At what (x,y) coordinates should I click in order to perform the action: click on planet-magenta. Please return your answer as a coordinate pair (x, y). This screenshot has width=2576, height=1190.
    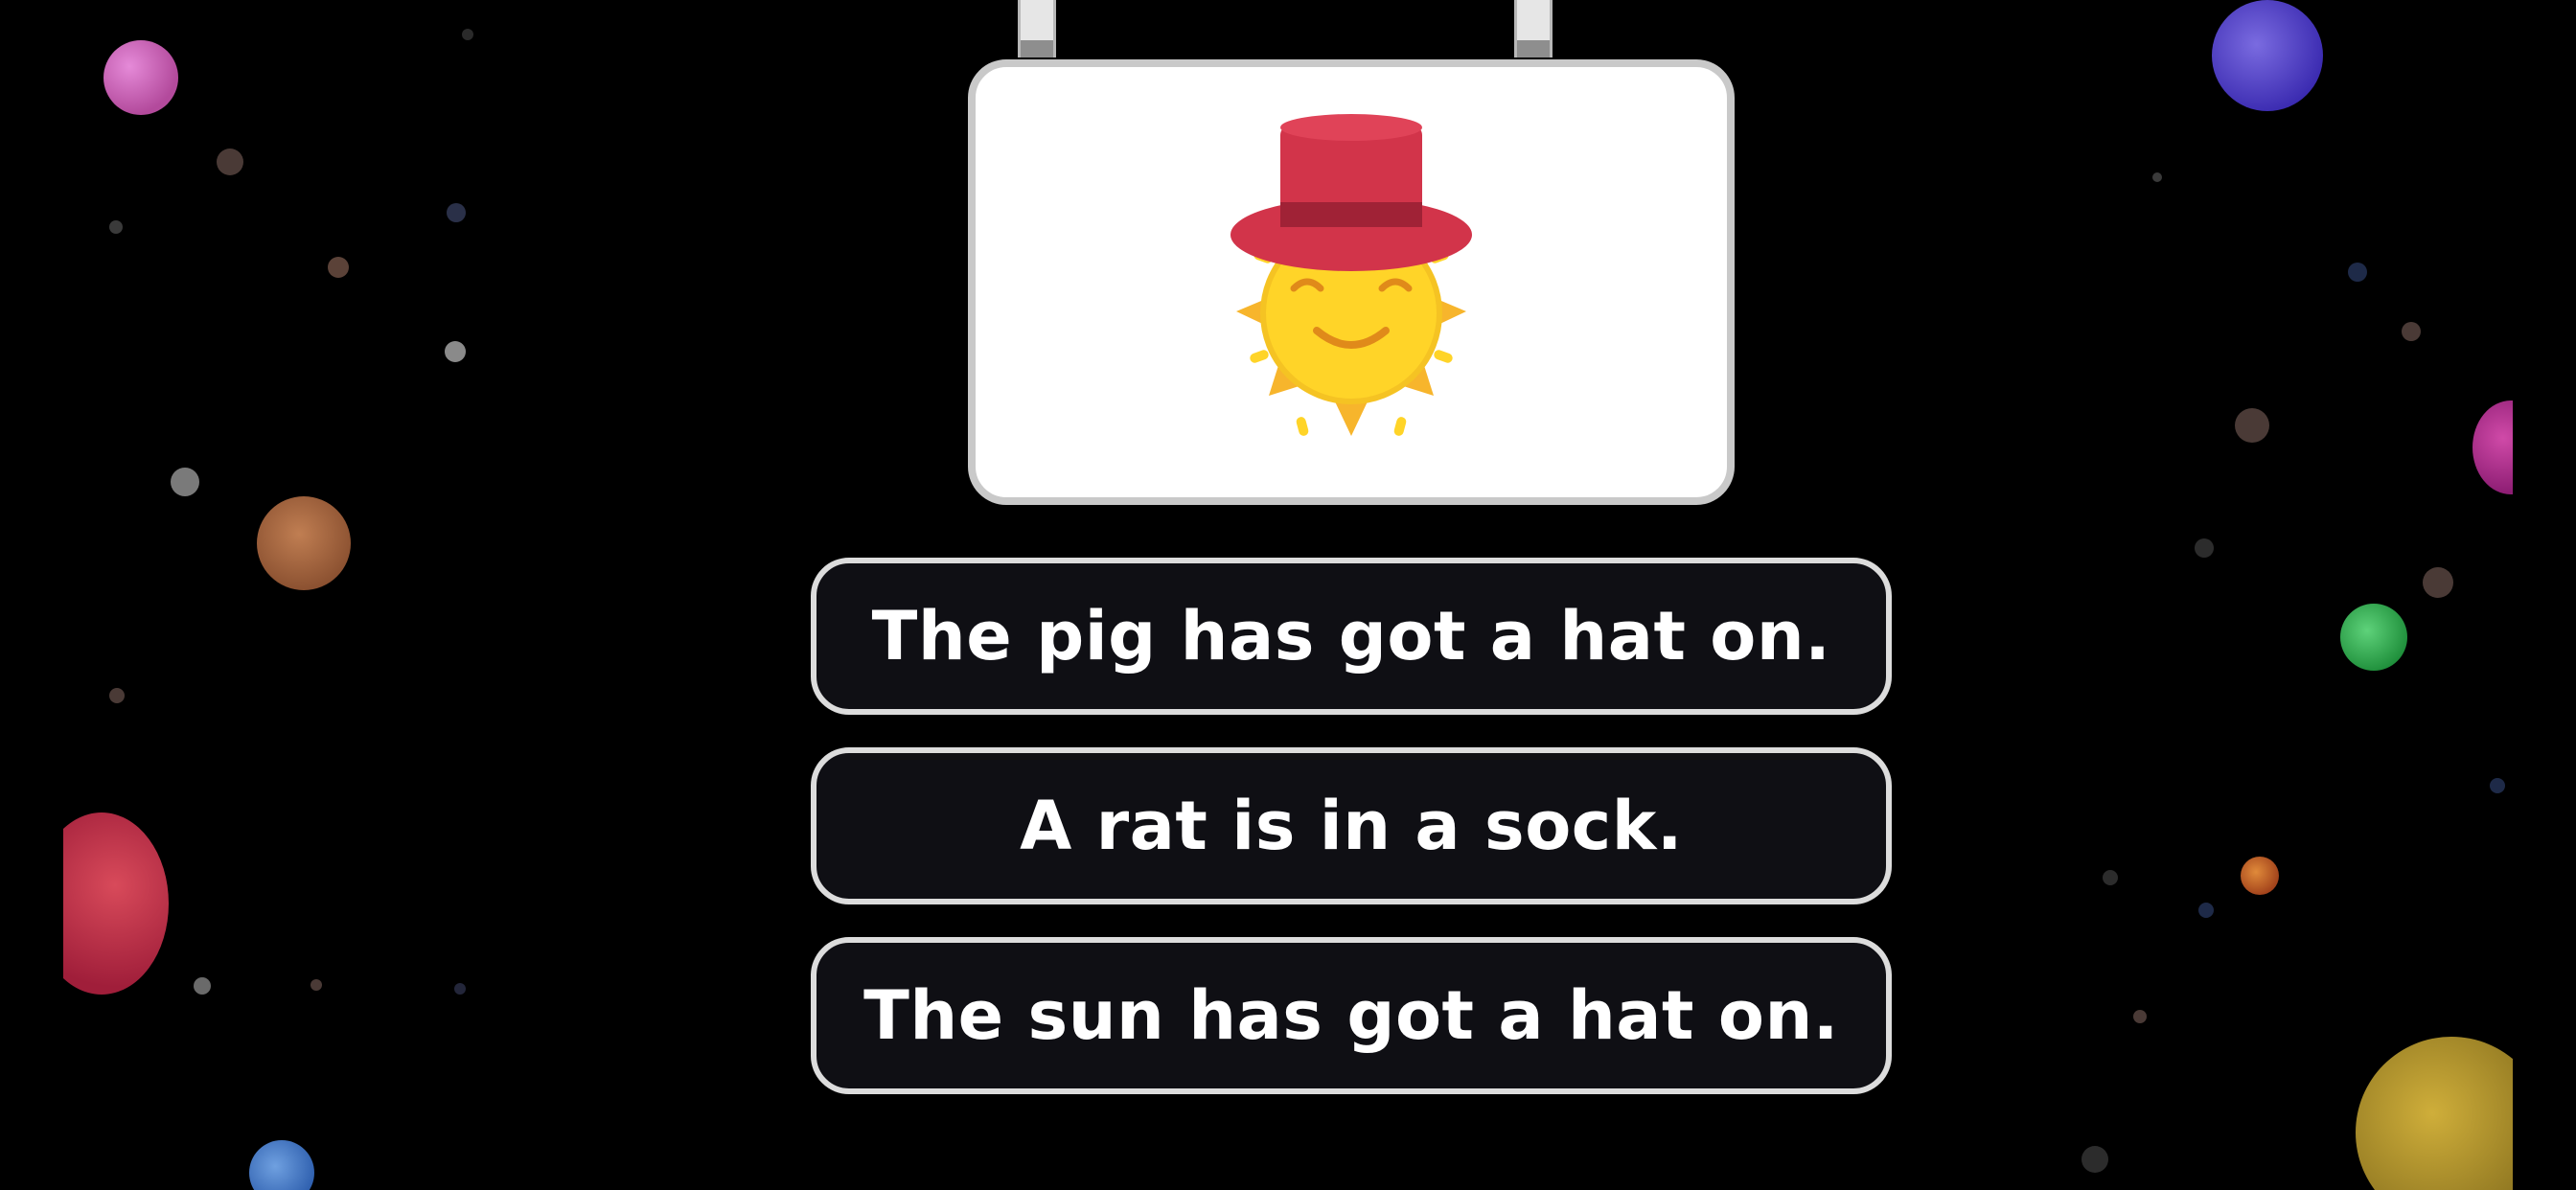
    Looking at the image, I should click on (2492, 447).